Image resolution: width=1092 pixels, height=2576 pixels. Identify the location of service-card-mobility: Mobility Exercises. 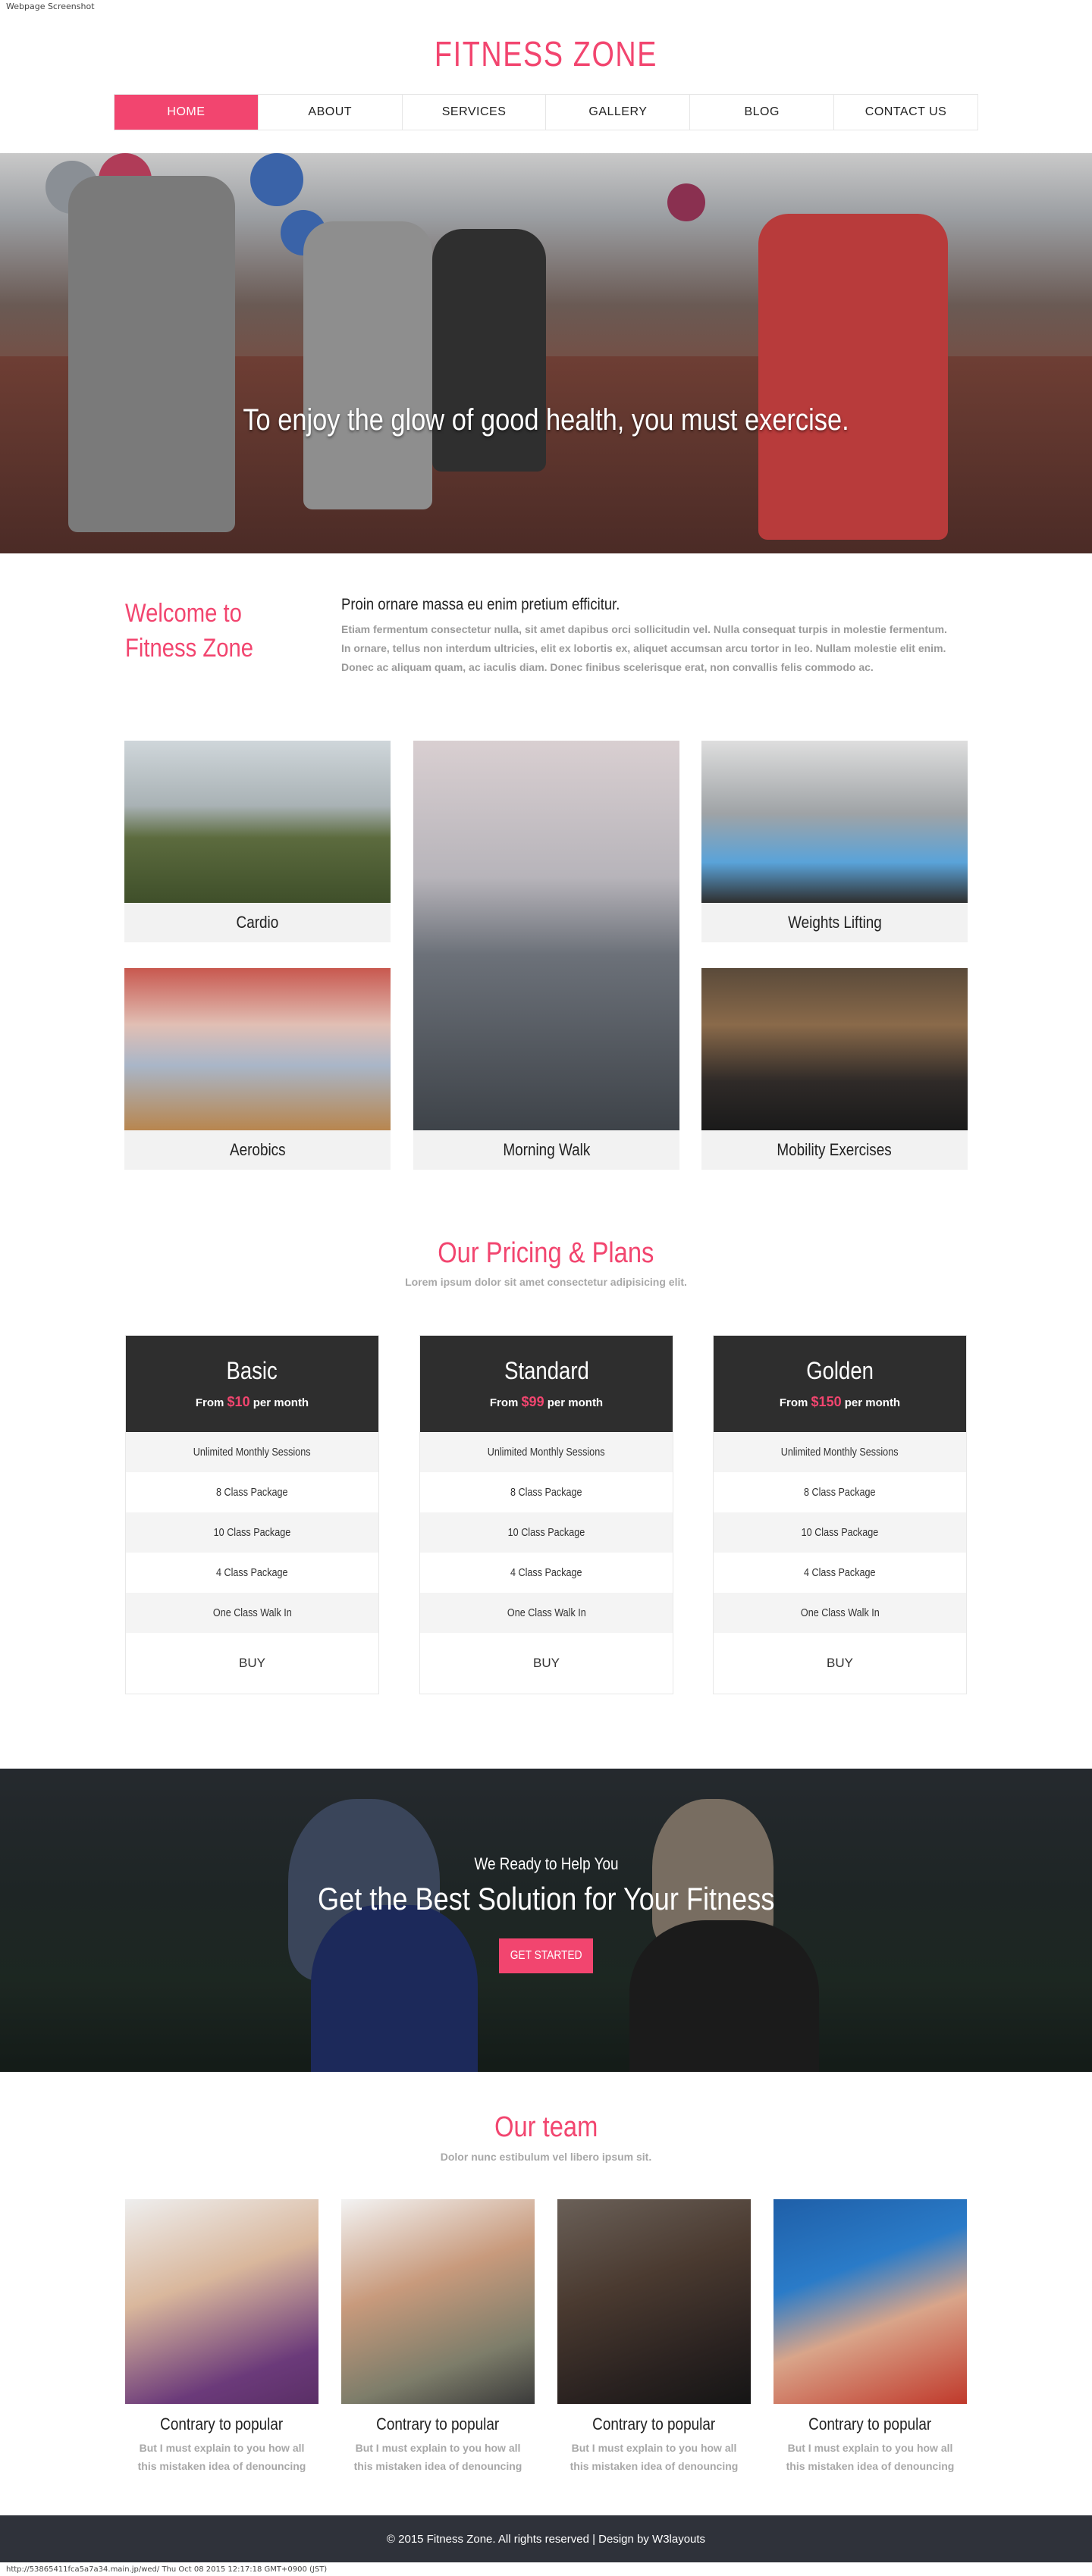
(834, 1069).